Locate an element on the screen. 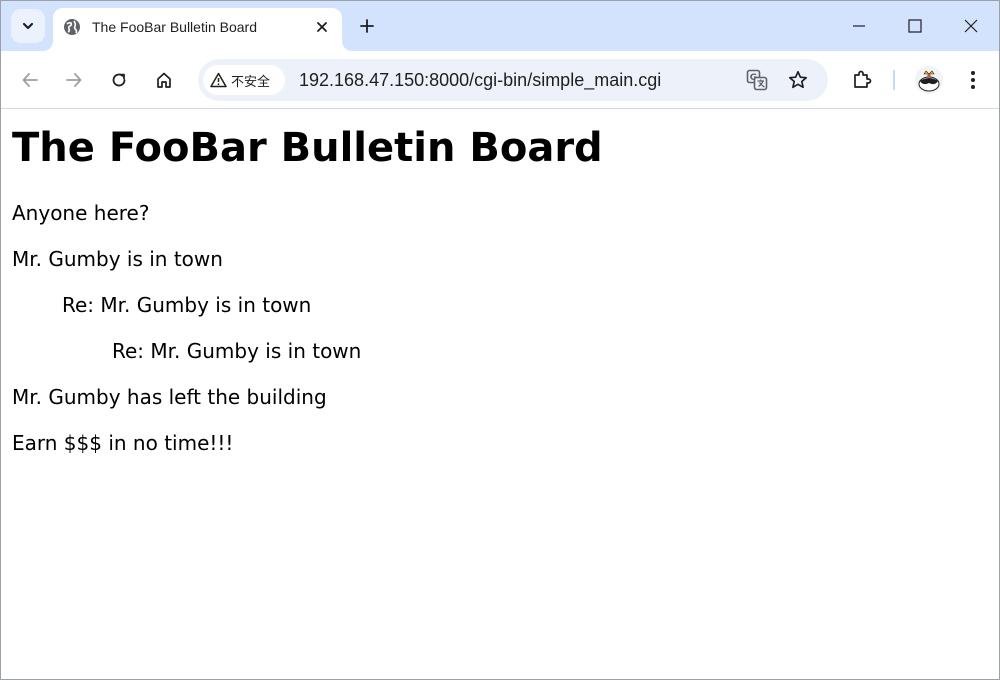  maximize-button is located at coordinates (915, 26).